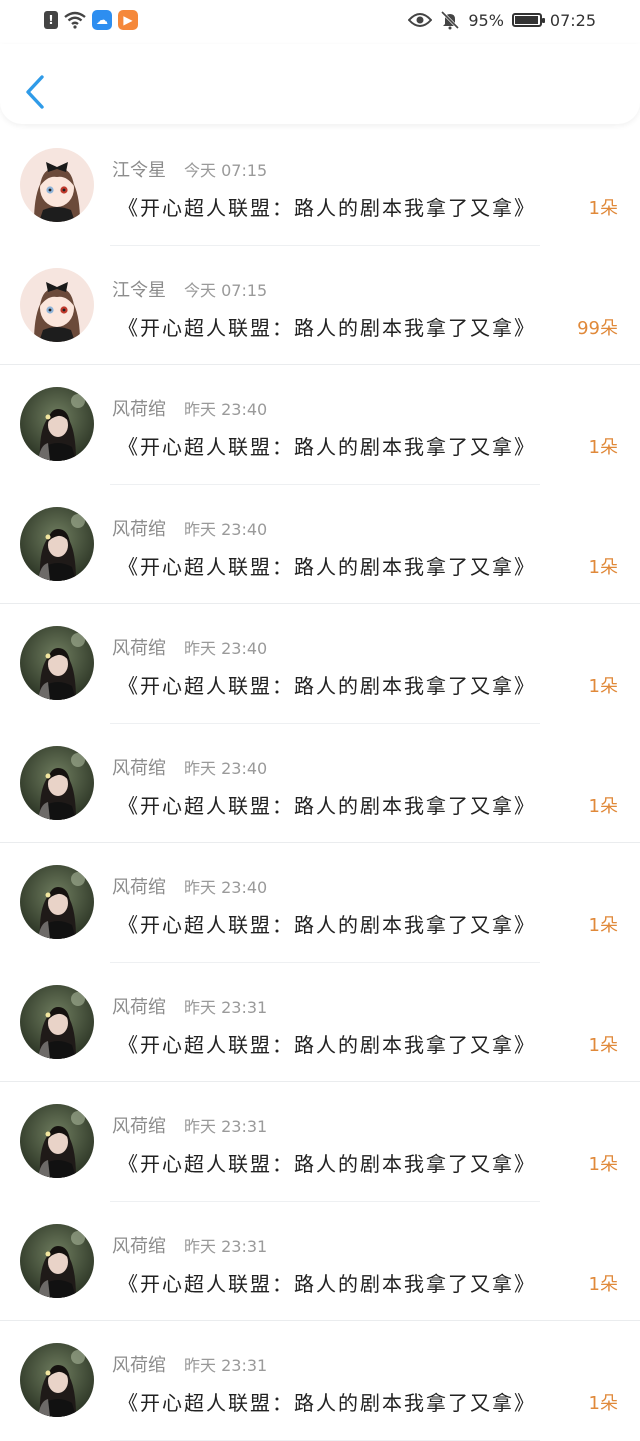  What do you see at coordinates (325, 1440) in the screenshot?
I see `divider` at bounding box center [325, 1440].